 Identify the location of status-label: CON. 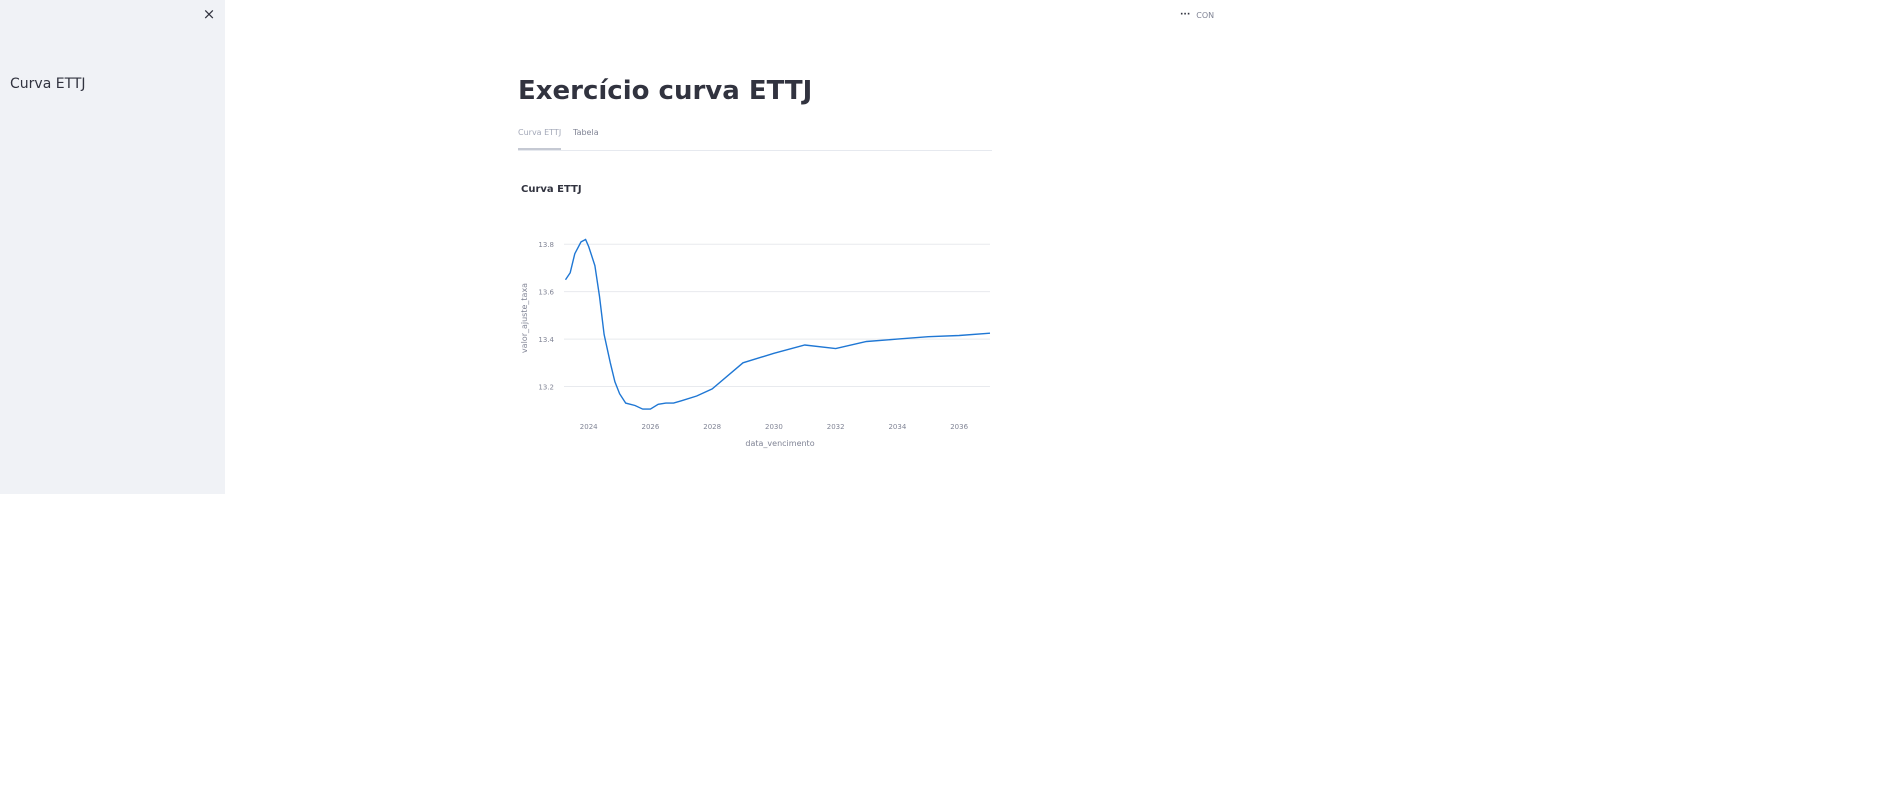
(1205, 15).